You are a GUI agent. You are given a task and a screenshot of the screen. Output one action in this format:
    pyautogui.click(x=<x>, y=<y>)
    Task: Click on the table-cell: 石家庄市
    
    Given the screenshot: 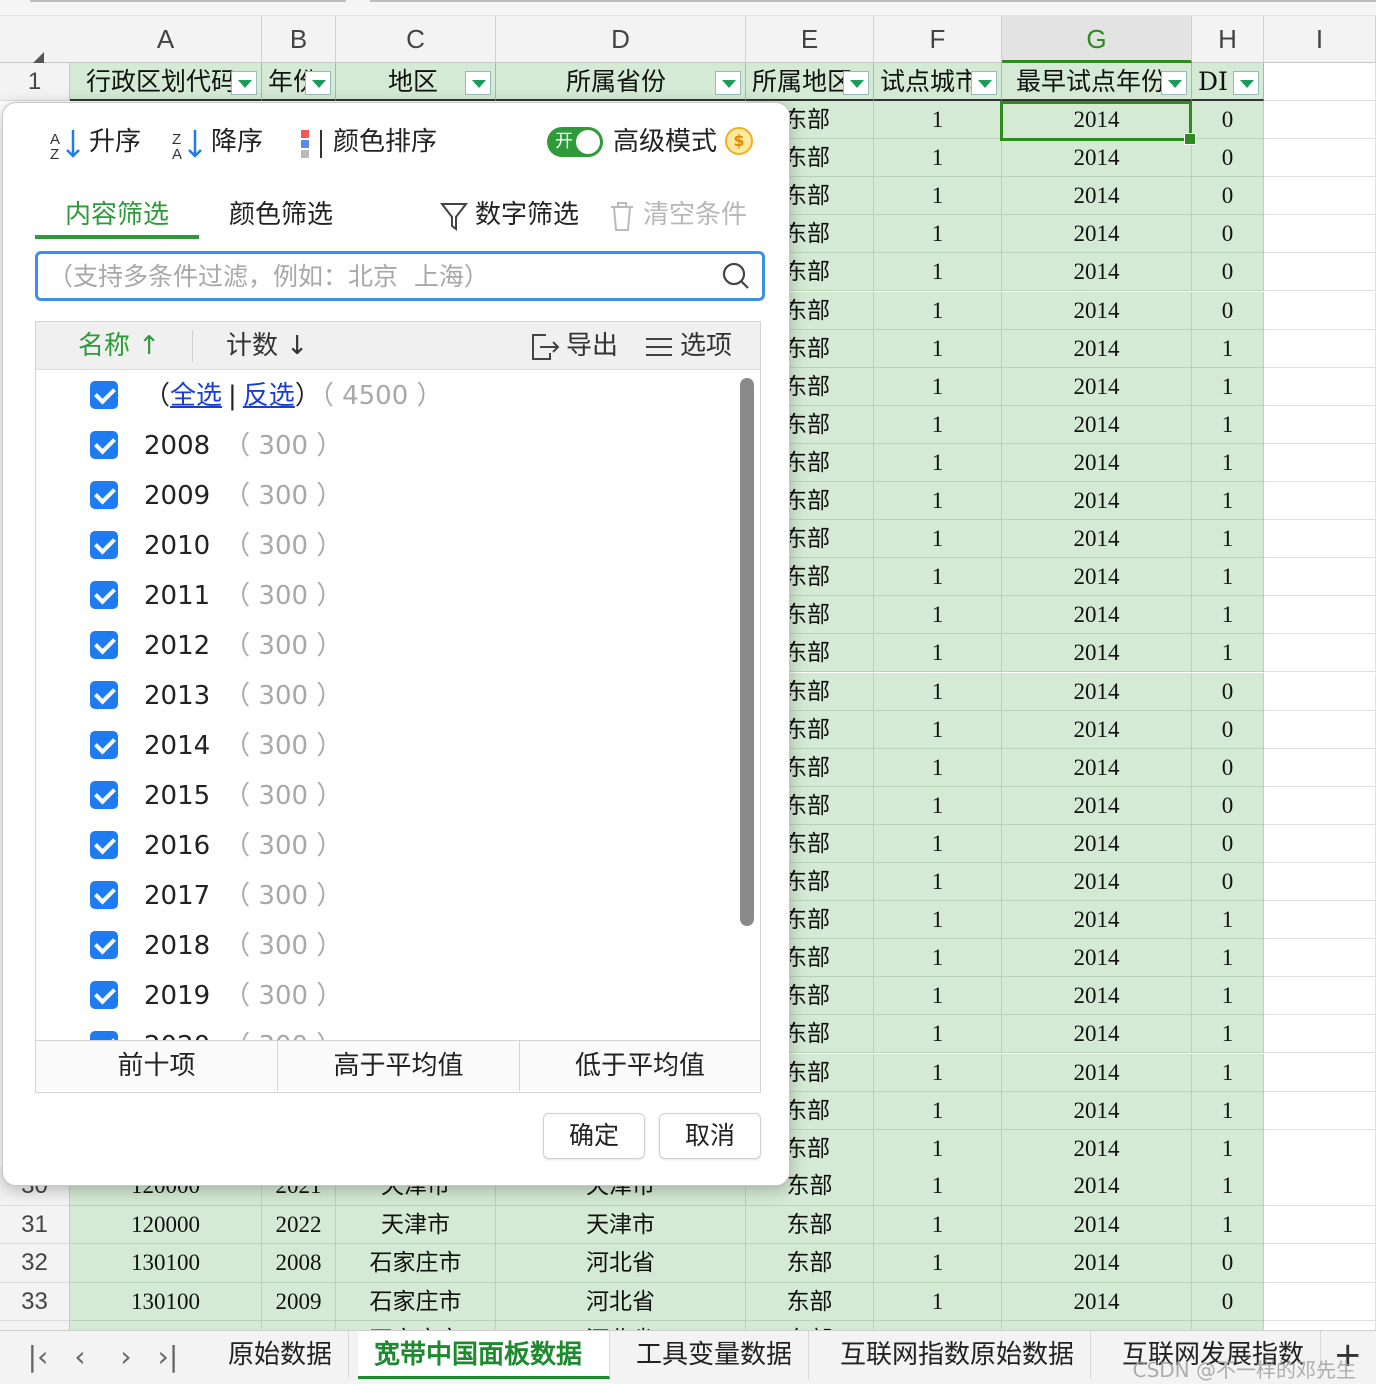 What is the action you would take?
    pyautogui.click(x=416, y=1263)
    